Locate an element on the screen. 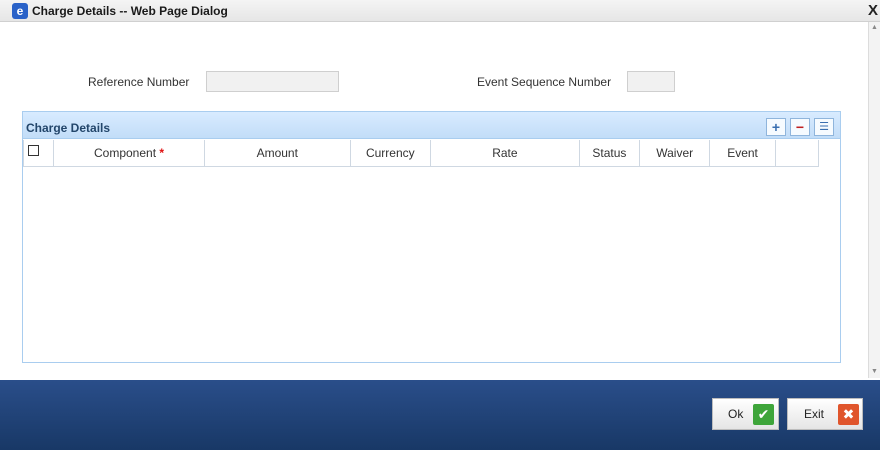 The image size is (880, 451). column-header-status: Status is located at coordinates (609, 153).